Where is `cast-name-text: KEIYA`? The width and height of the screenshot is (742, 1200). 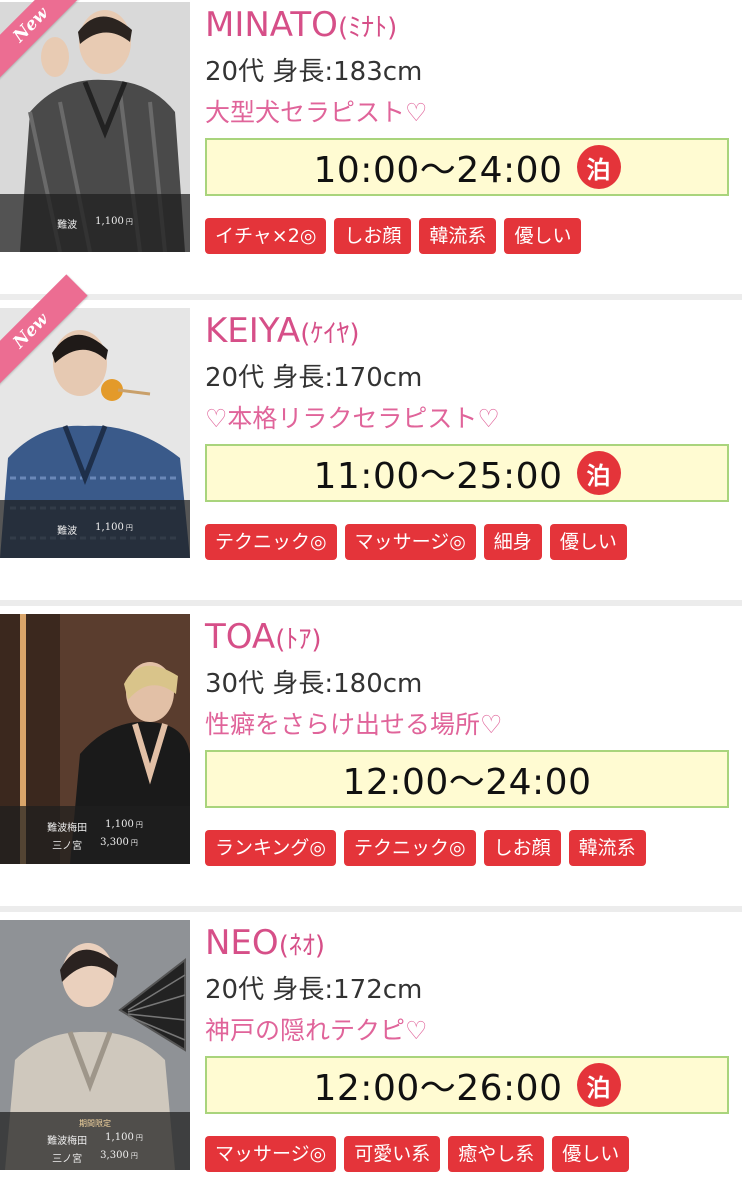
cast-name-text: KEIYA is located at coordinates (253, 331).